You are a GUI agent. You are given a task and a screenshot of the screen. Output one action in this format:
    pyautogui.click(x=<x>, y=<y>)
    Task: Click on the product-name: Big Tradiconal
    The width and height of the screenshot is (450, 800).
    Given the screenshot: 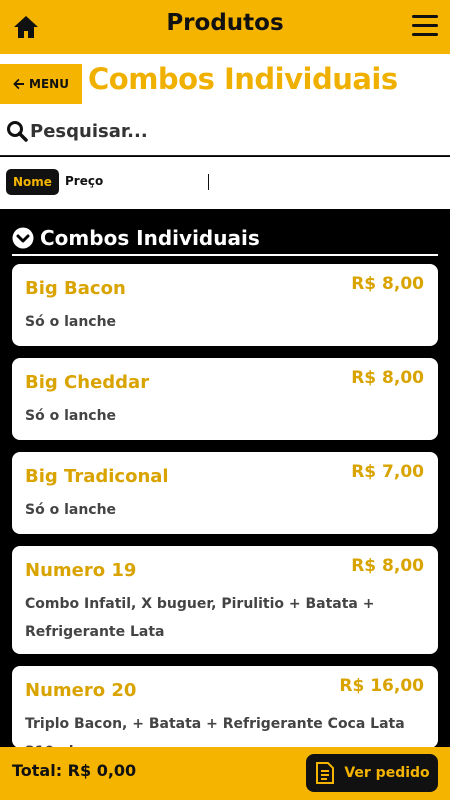 What is the action you would take?
    pyautogui.click(x=97, y=476)
    